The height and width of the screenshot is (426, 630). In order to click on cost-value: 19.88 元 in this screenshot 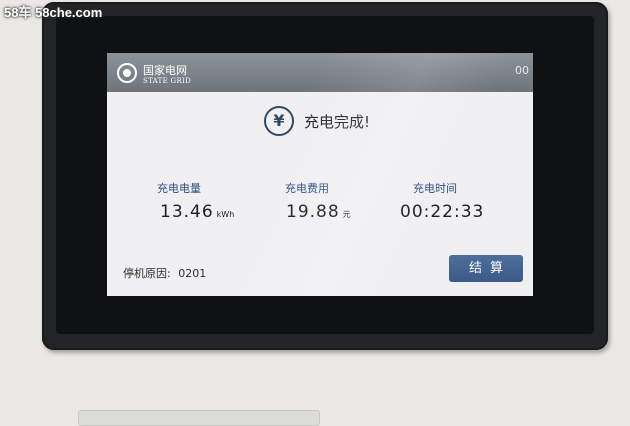, I will do `click(318, 212)`.